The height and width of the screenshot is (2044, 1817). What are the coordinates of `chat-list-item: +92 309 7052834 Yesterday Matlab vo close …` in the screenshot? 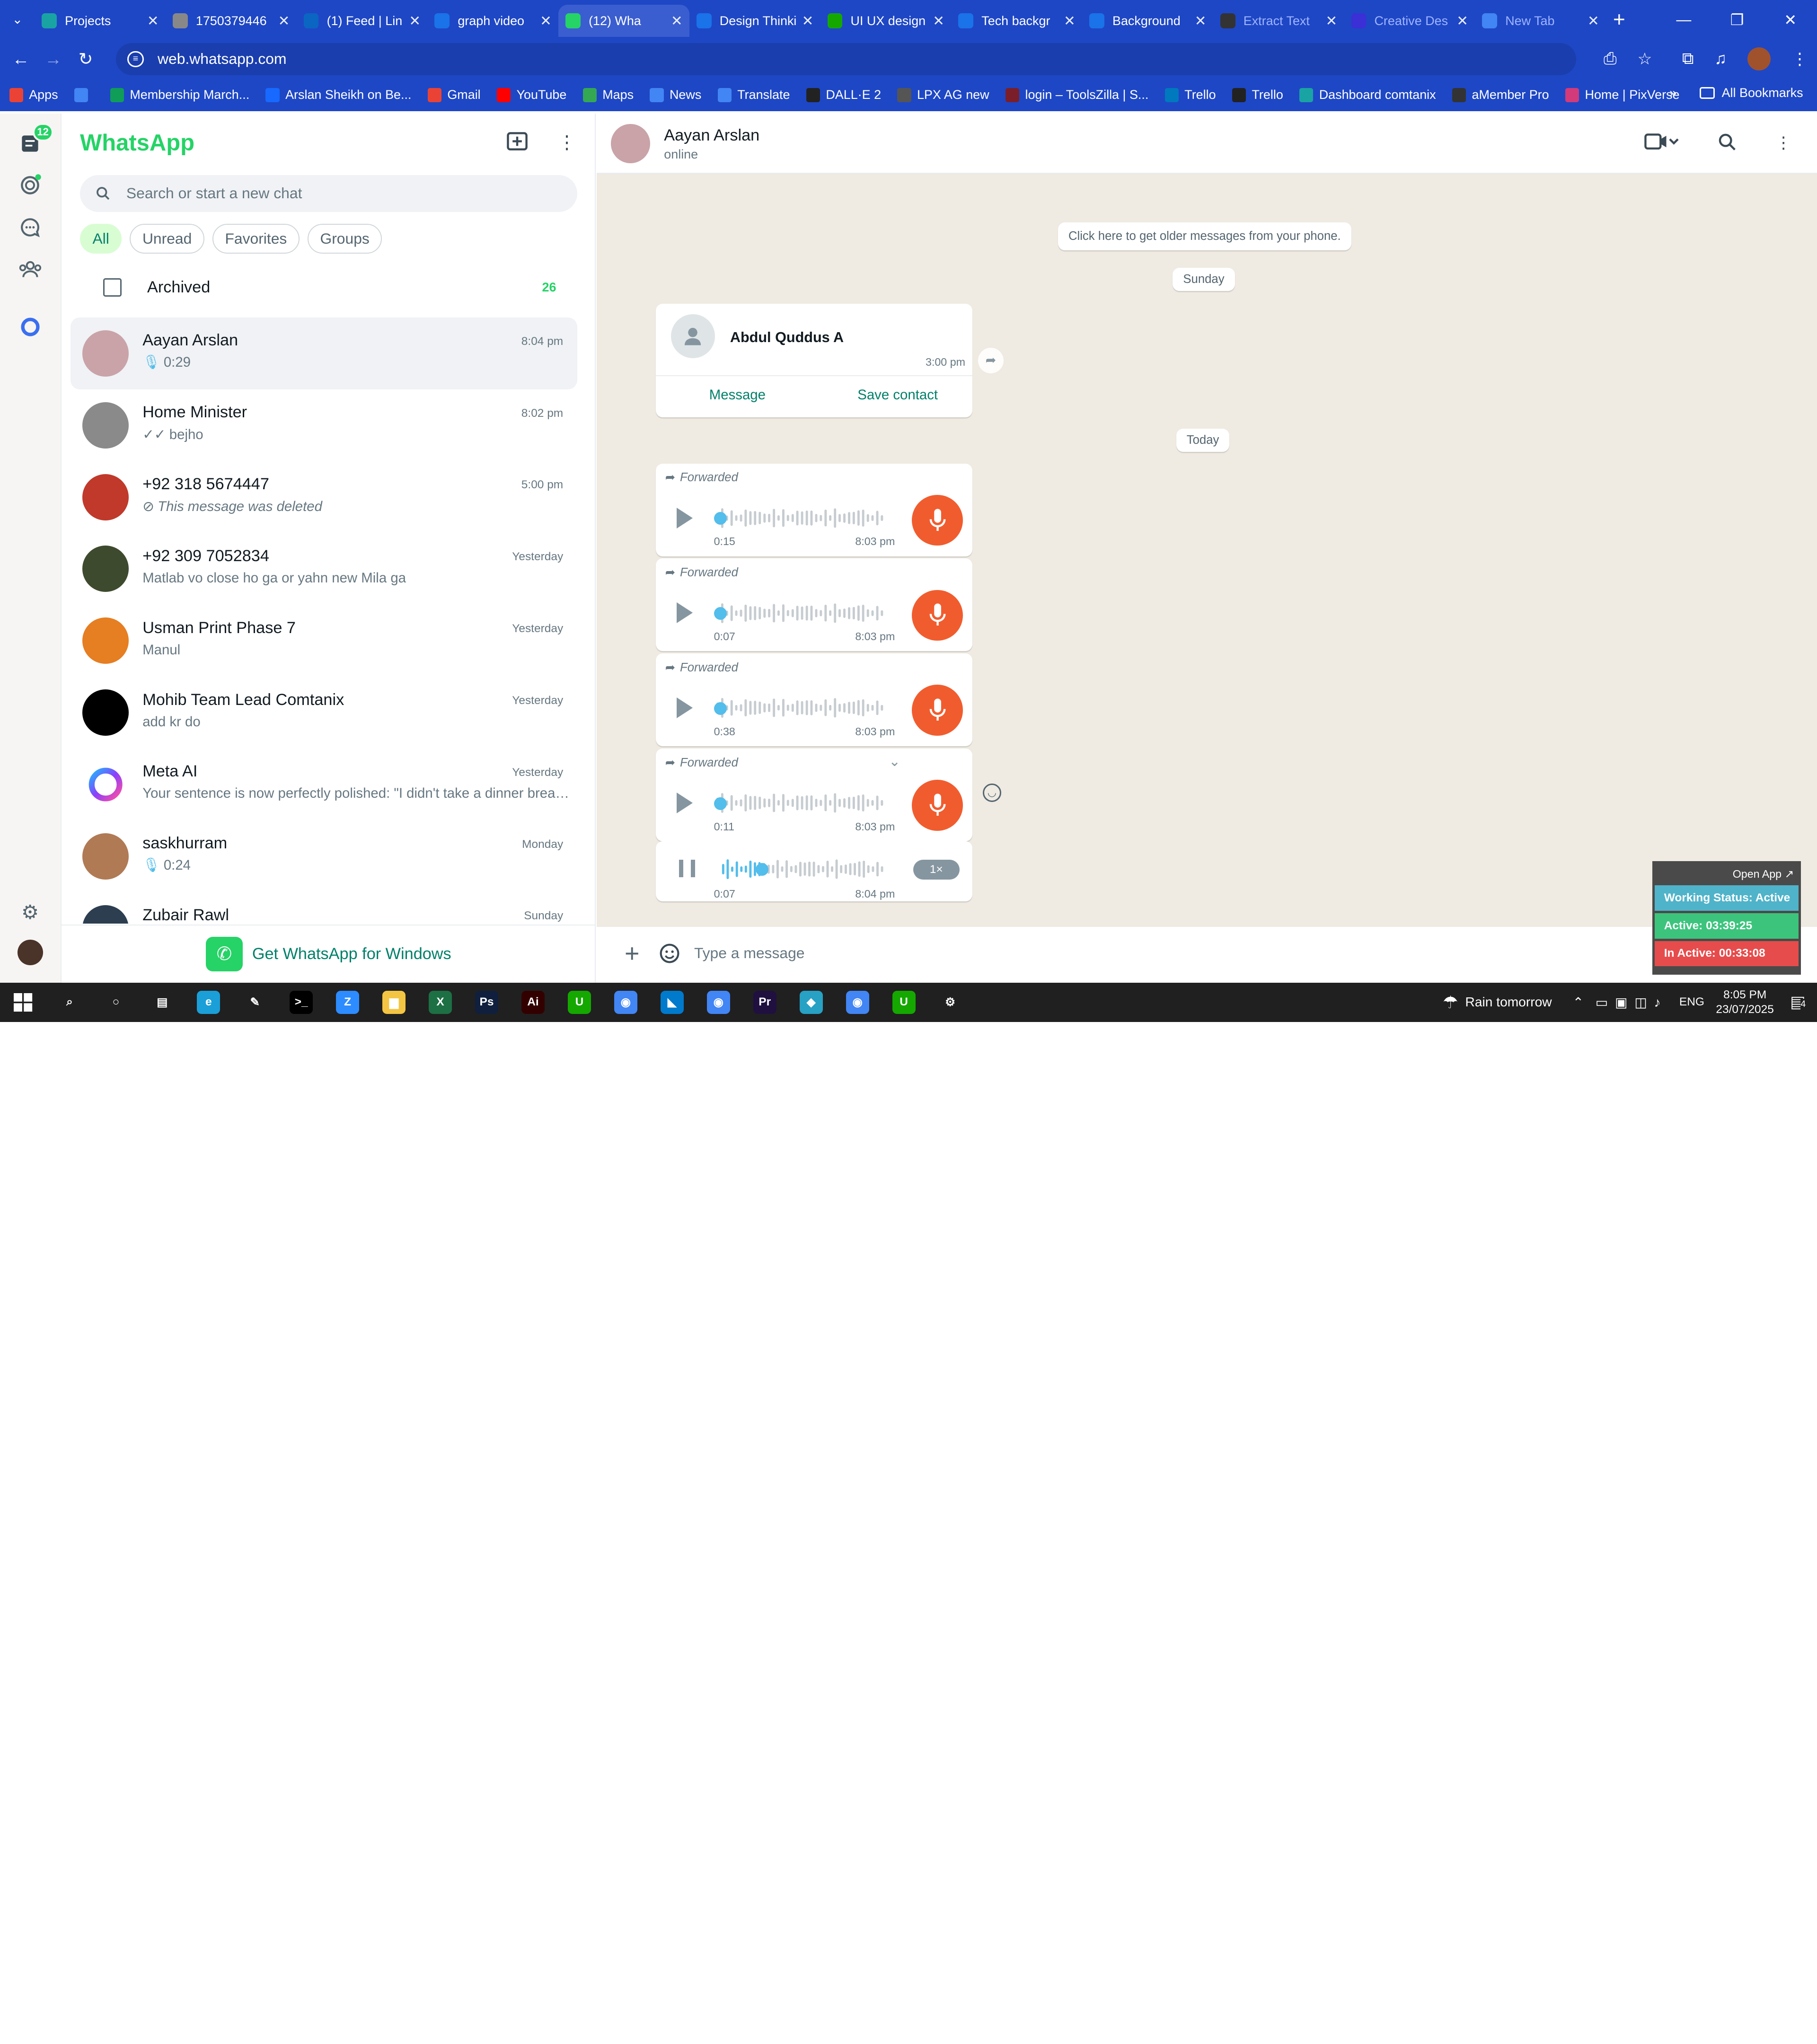 It's located at (324, 569).